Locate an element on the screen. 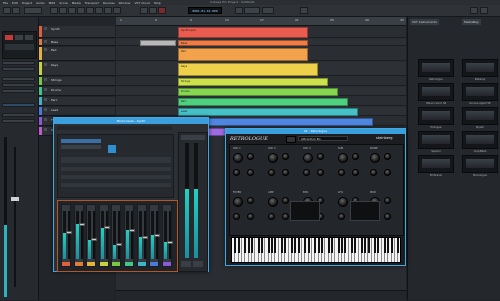 This screenshot has height=301, width=500. timeline-ruler: 1 5 9 13 17 21 25 29 33 is located at coordinates (261, 21).